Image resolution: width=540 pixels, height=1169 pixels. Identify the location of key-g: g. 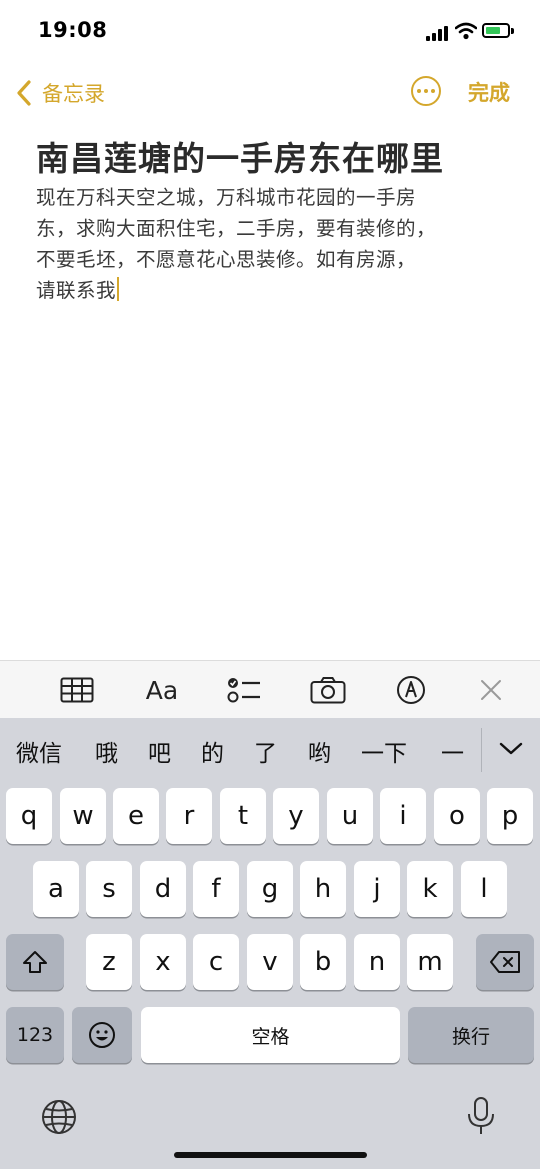
(270, 889).